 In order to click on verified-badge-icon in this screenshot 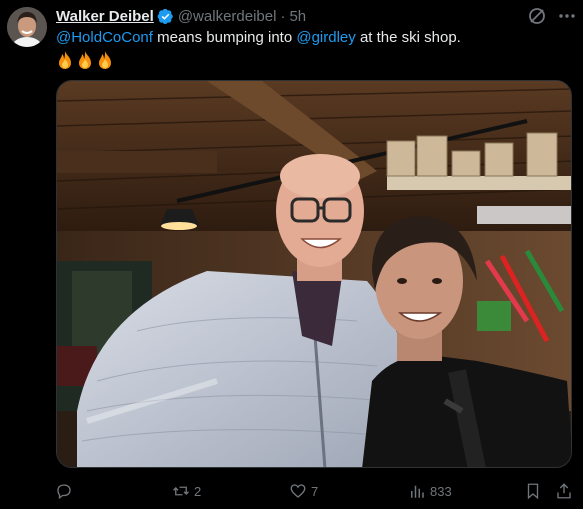, I will do `click(165, 16)`.